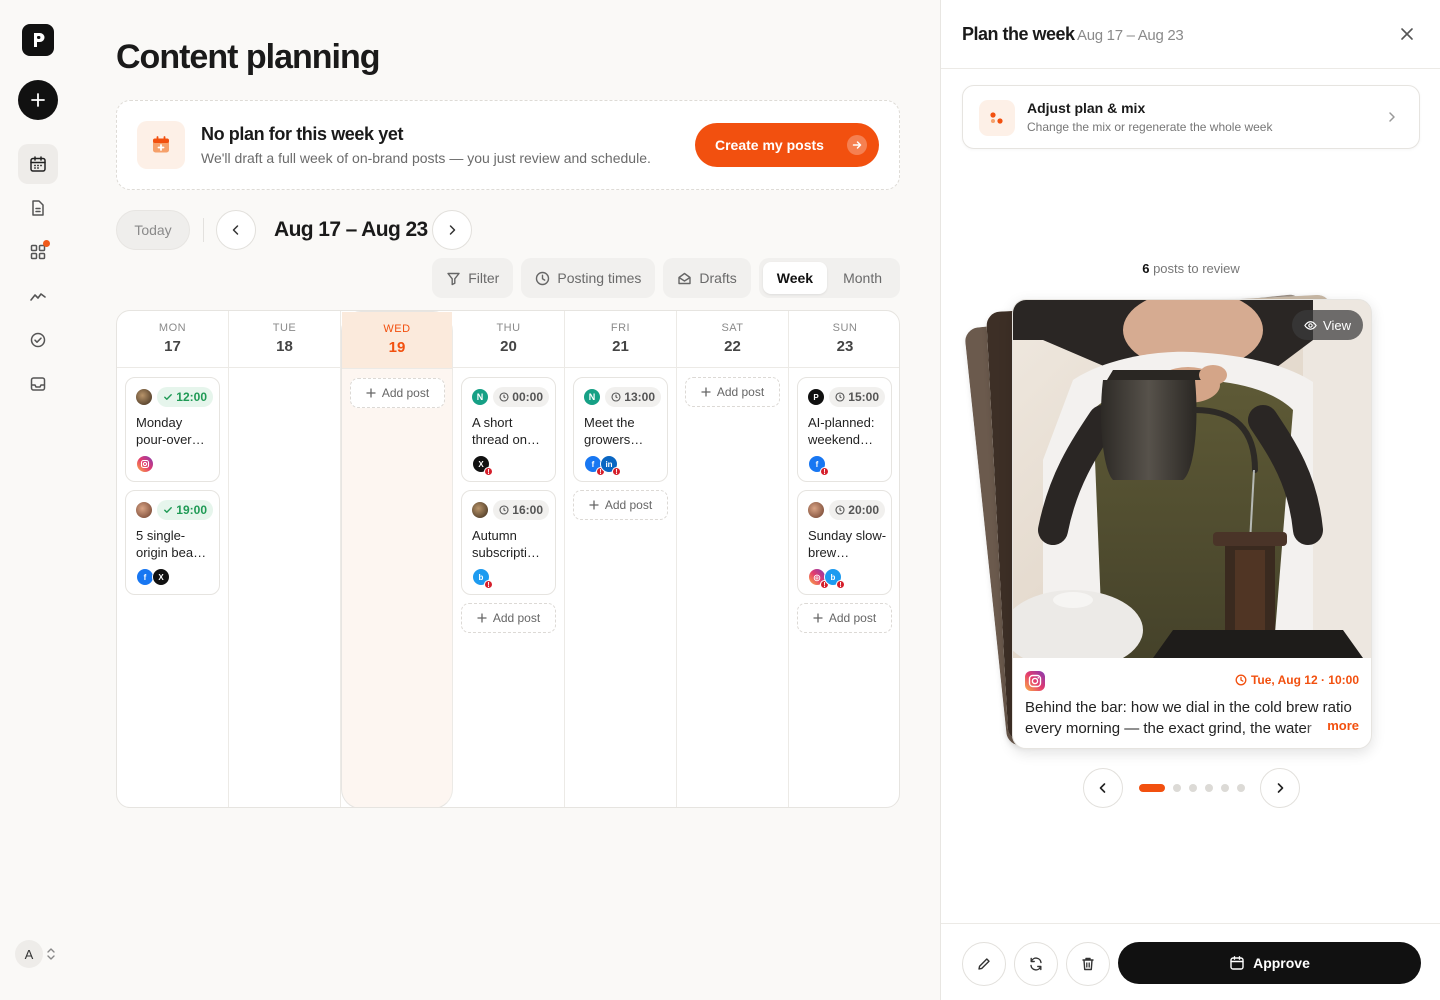  Describe the element at coordinates (787, 145) in the screenshot. I see `create-posts-button: Create my posts` at that location.